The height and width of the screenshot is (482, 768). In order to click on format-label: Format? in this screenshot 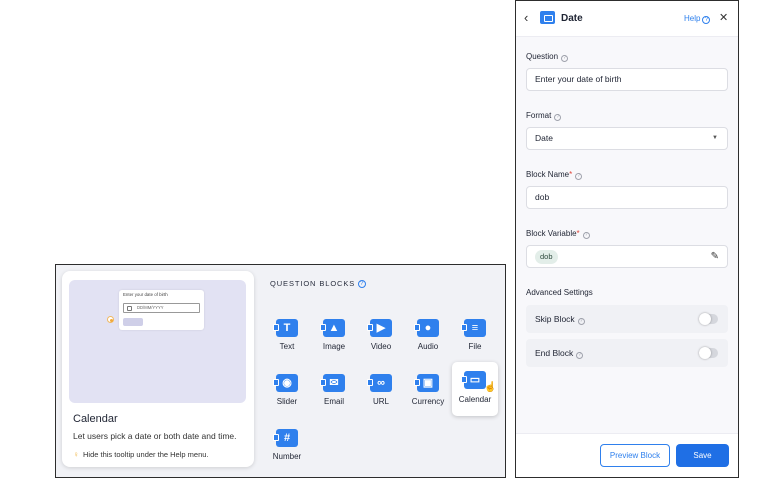, I will do `click(544, 116)`.